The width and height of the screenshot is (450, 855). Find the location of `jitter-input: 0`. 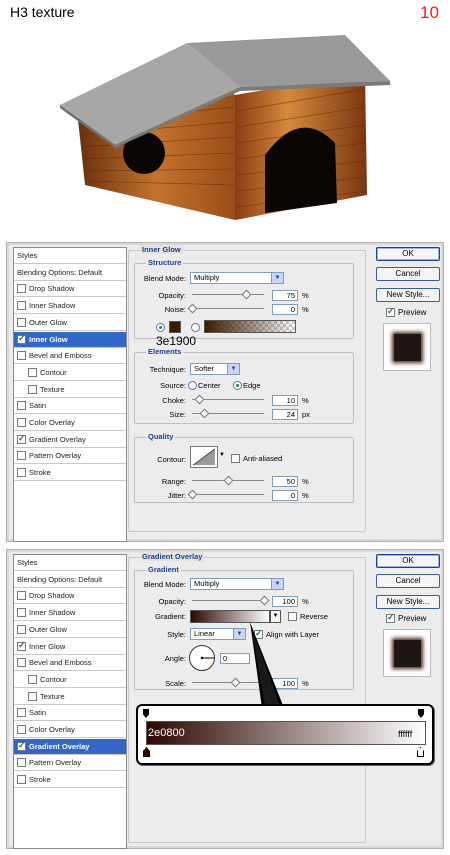

jitter-input: 0 is located at coordinates (285, 495).